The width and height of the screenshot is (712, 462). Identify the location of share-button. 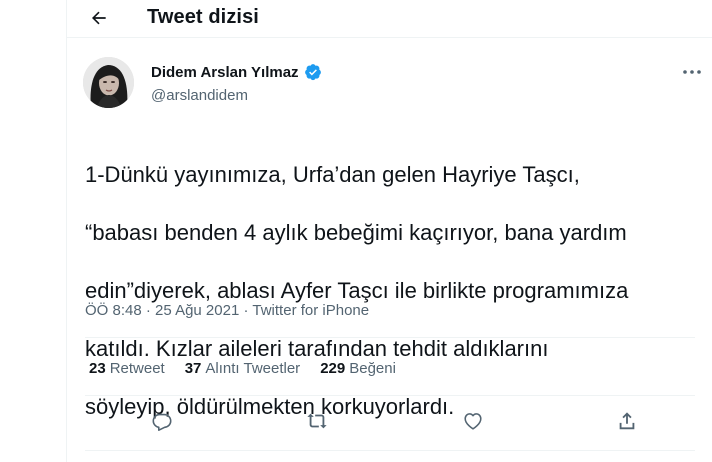
(627, 421).